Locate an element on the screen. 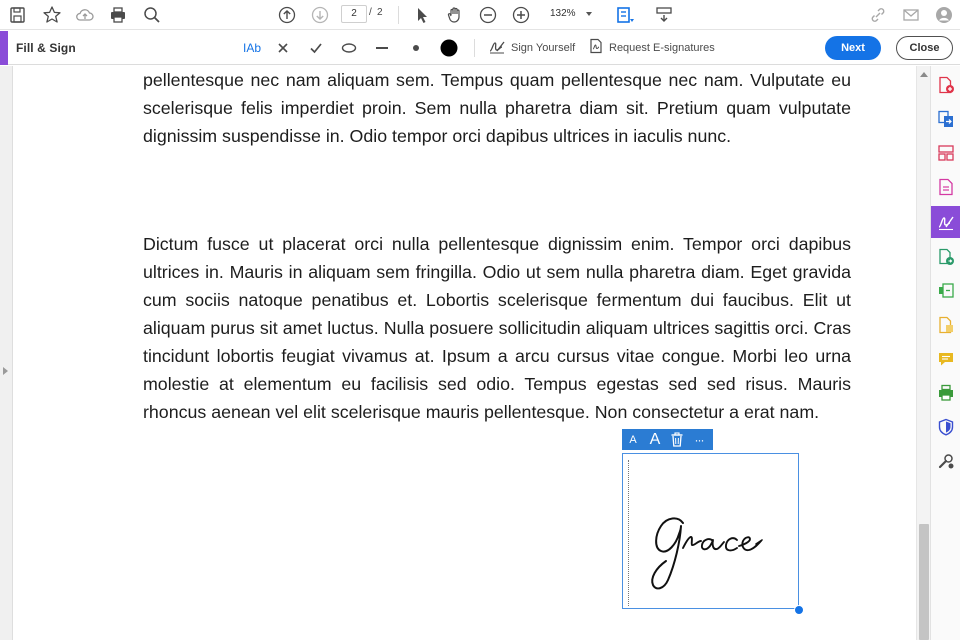  signature-field is located at coordinates (710, 531).